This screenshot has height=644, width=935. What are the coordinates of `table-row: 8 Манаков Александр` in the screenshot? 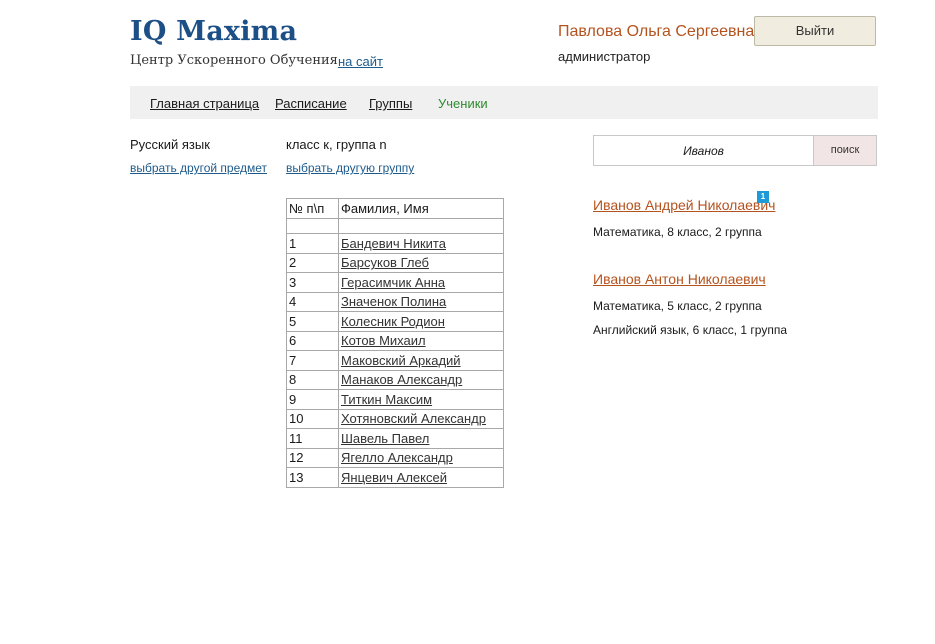 It's located at (395, 379).